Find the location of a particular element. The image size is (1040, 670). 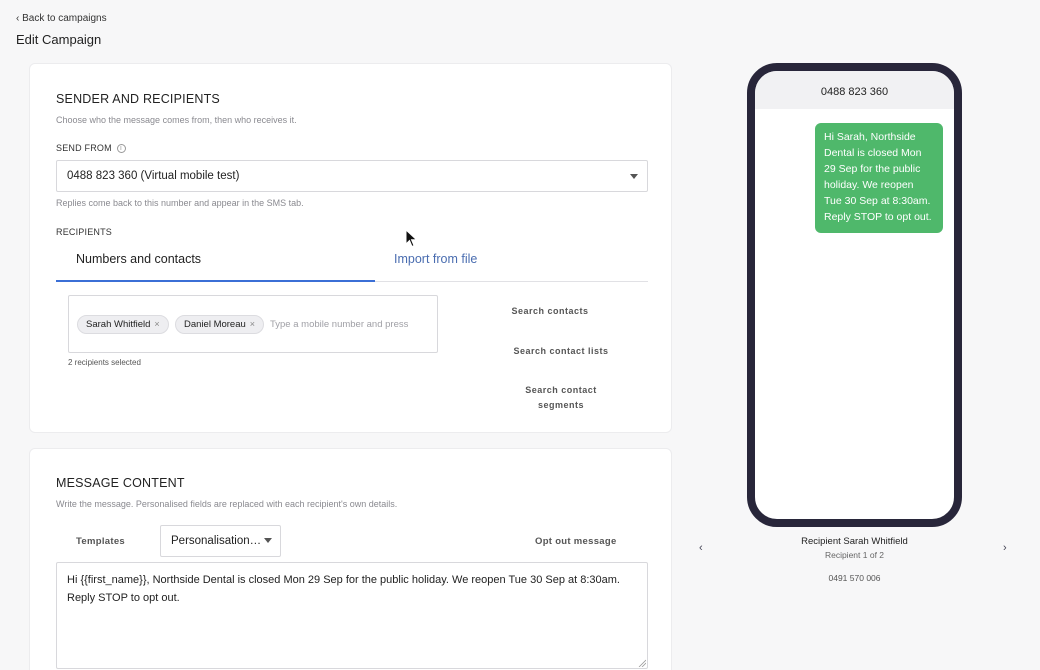

send-from-select: 0488 823 360 (Virtual mobile test) is located at coordinates (352, 176).